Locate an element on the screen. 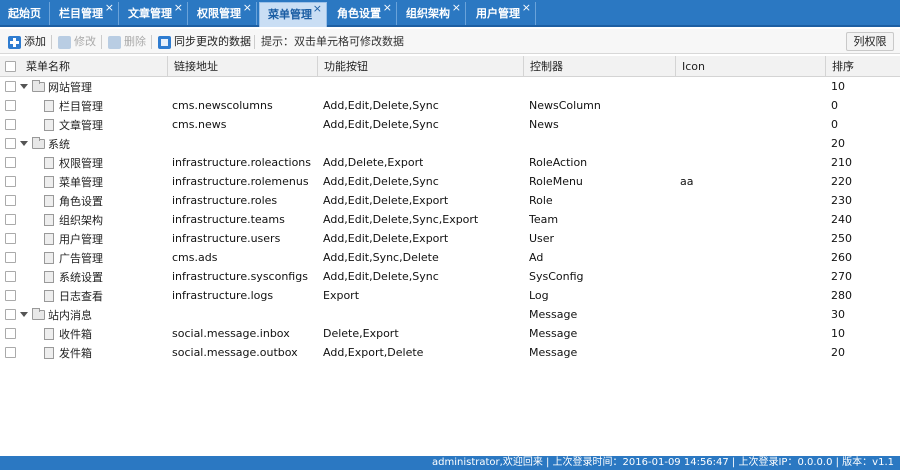  tree-cell: 收件箱 is located at coordinates (68, 333).